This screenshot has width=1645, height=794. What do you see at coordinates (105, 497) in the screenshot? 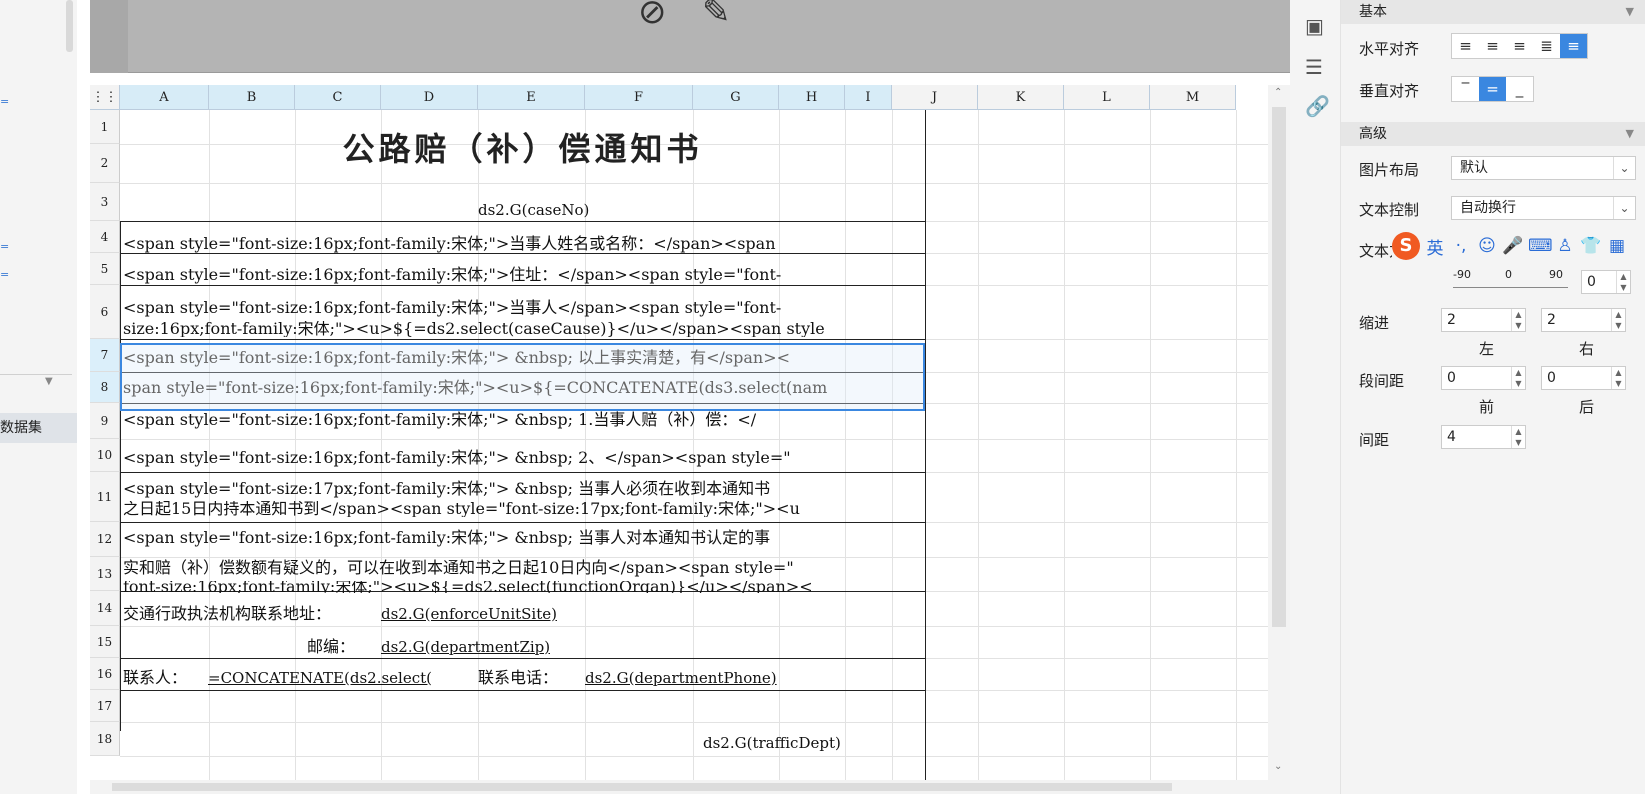
I see `row-header: 11` at bounding box center [105, 497].